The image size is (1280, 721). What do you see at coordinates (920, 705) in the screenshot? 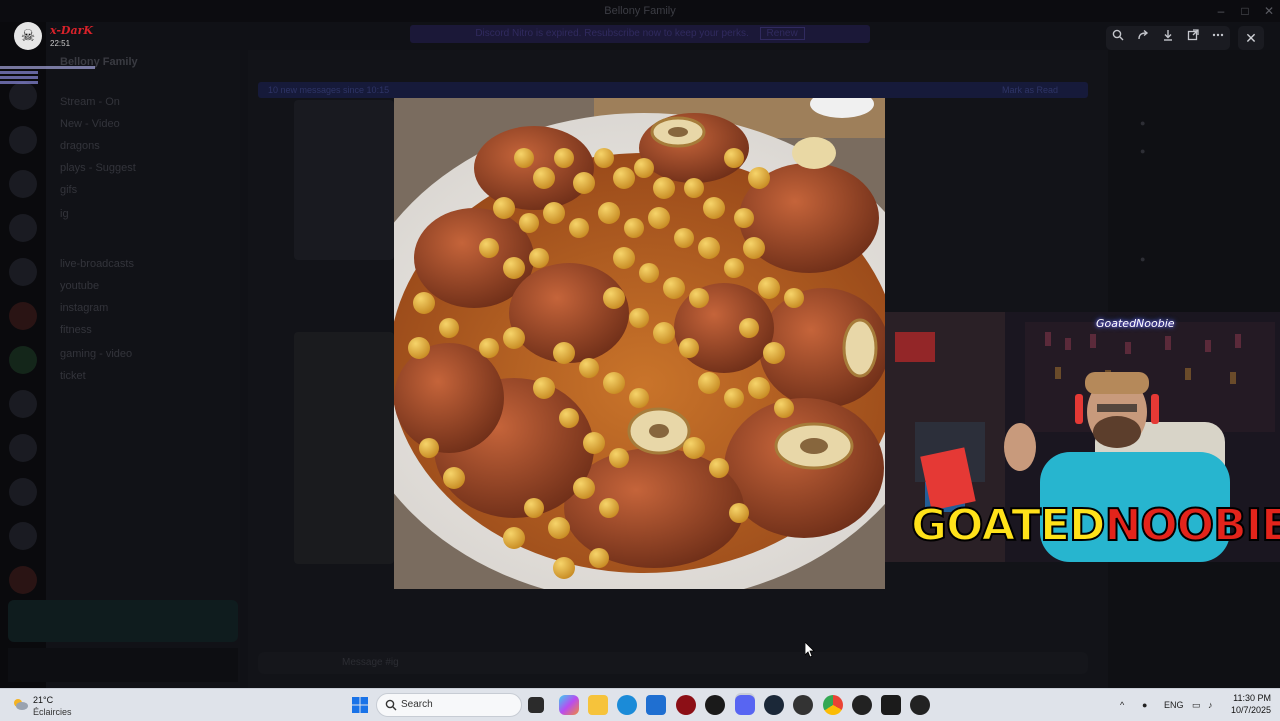
I see `media-player-icon` at bounding box center [920, 705].